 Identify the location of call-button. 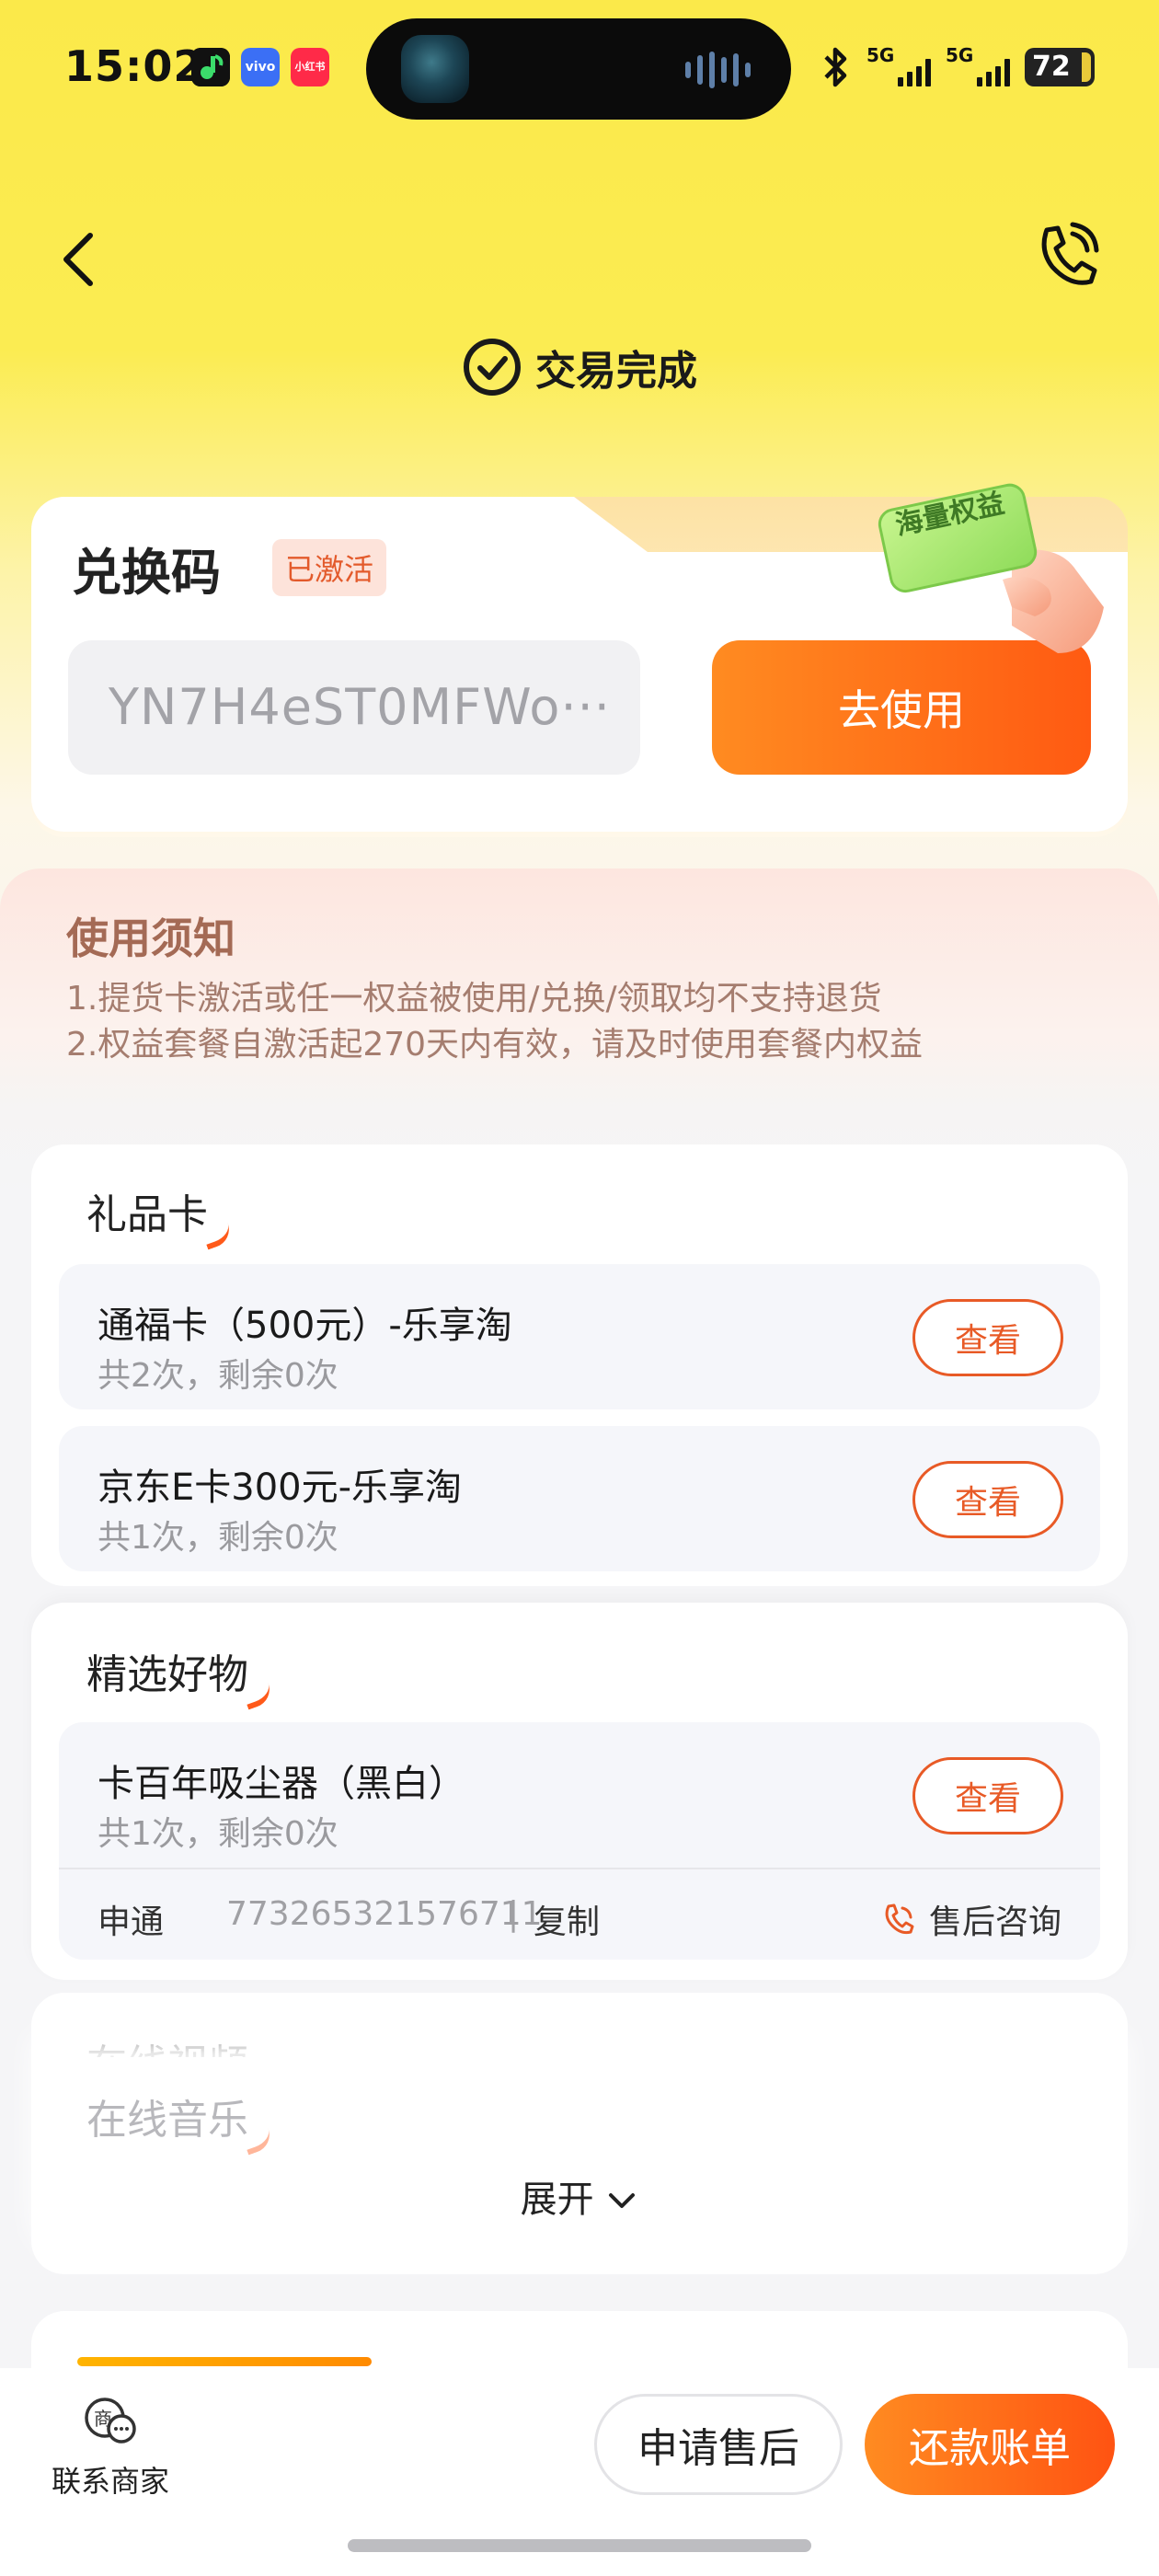
(1067, 257).